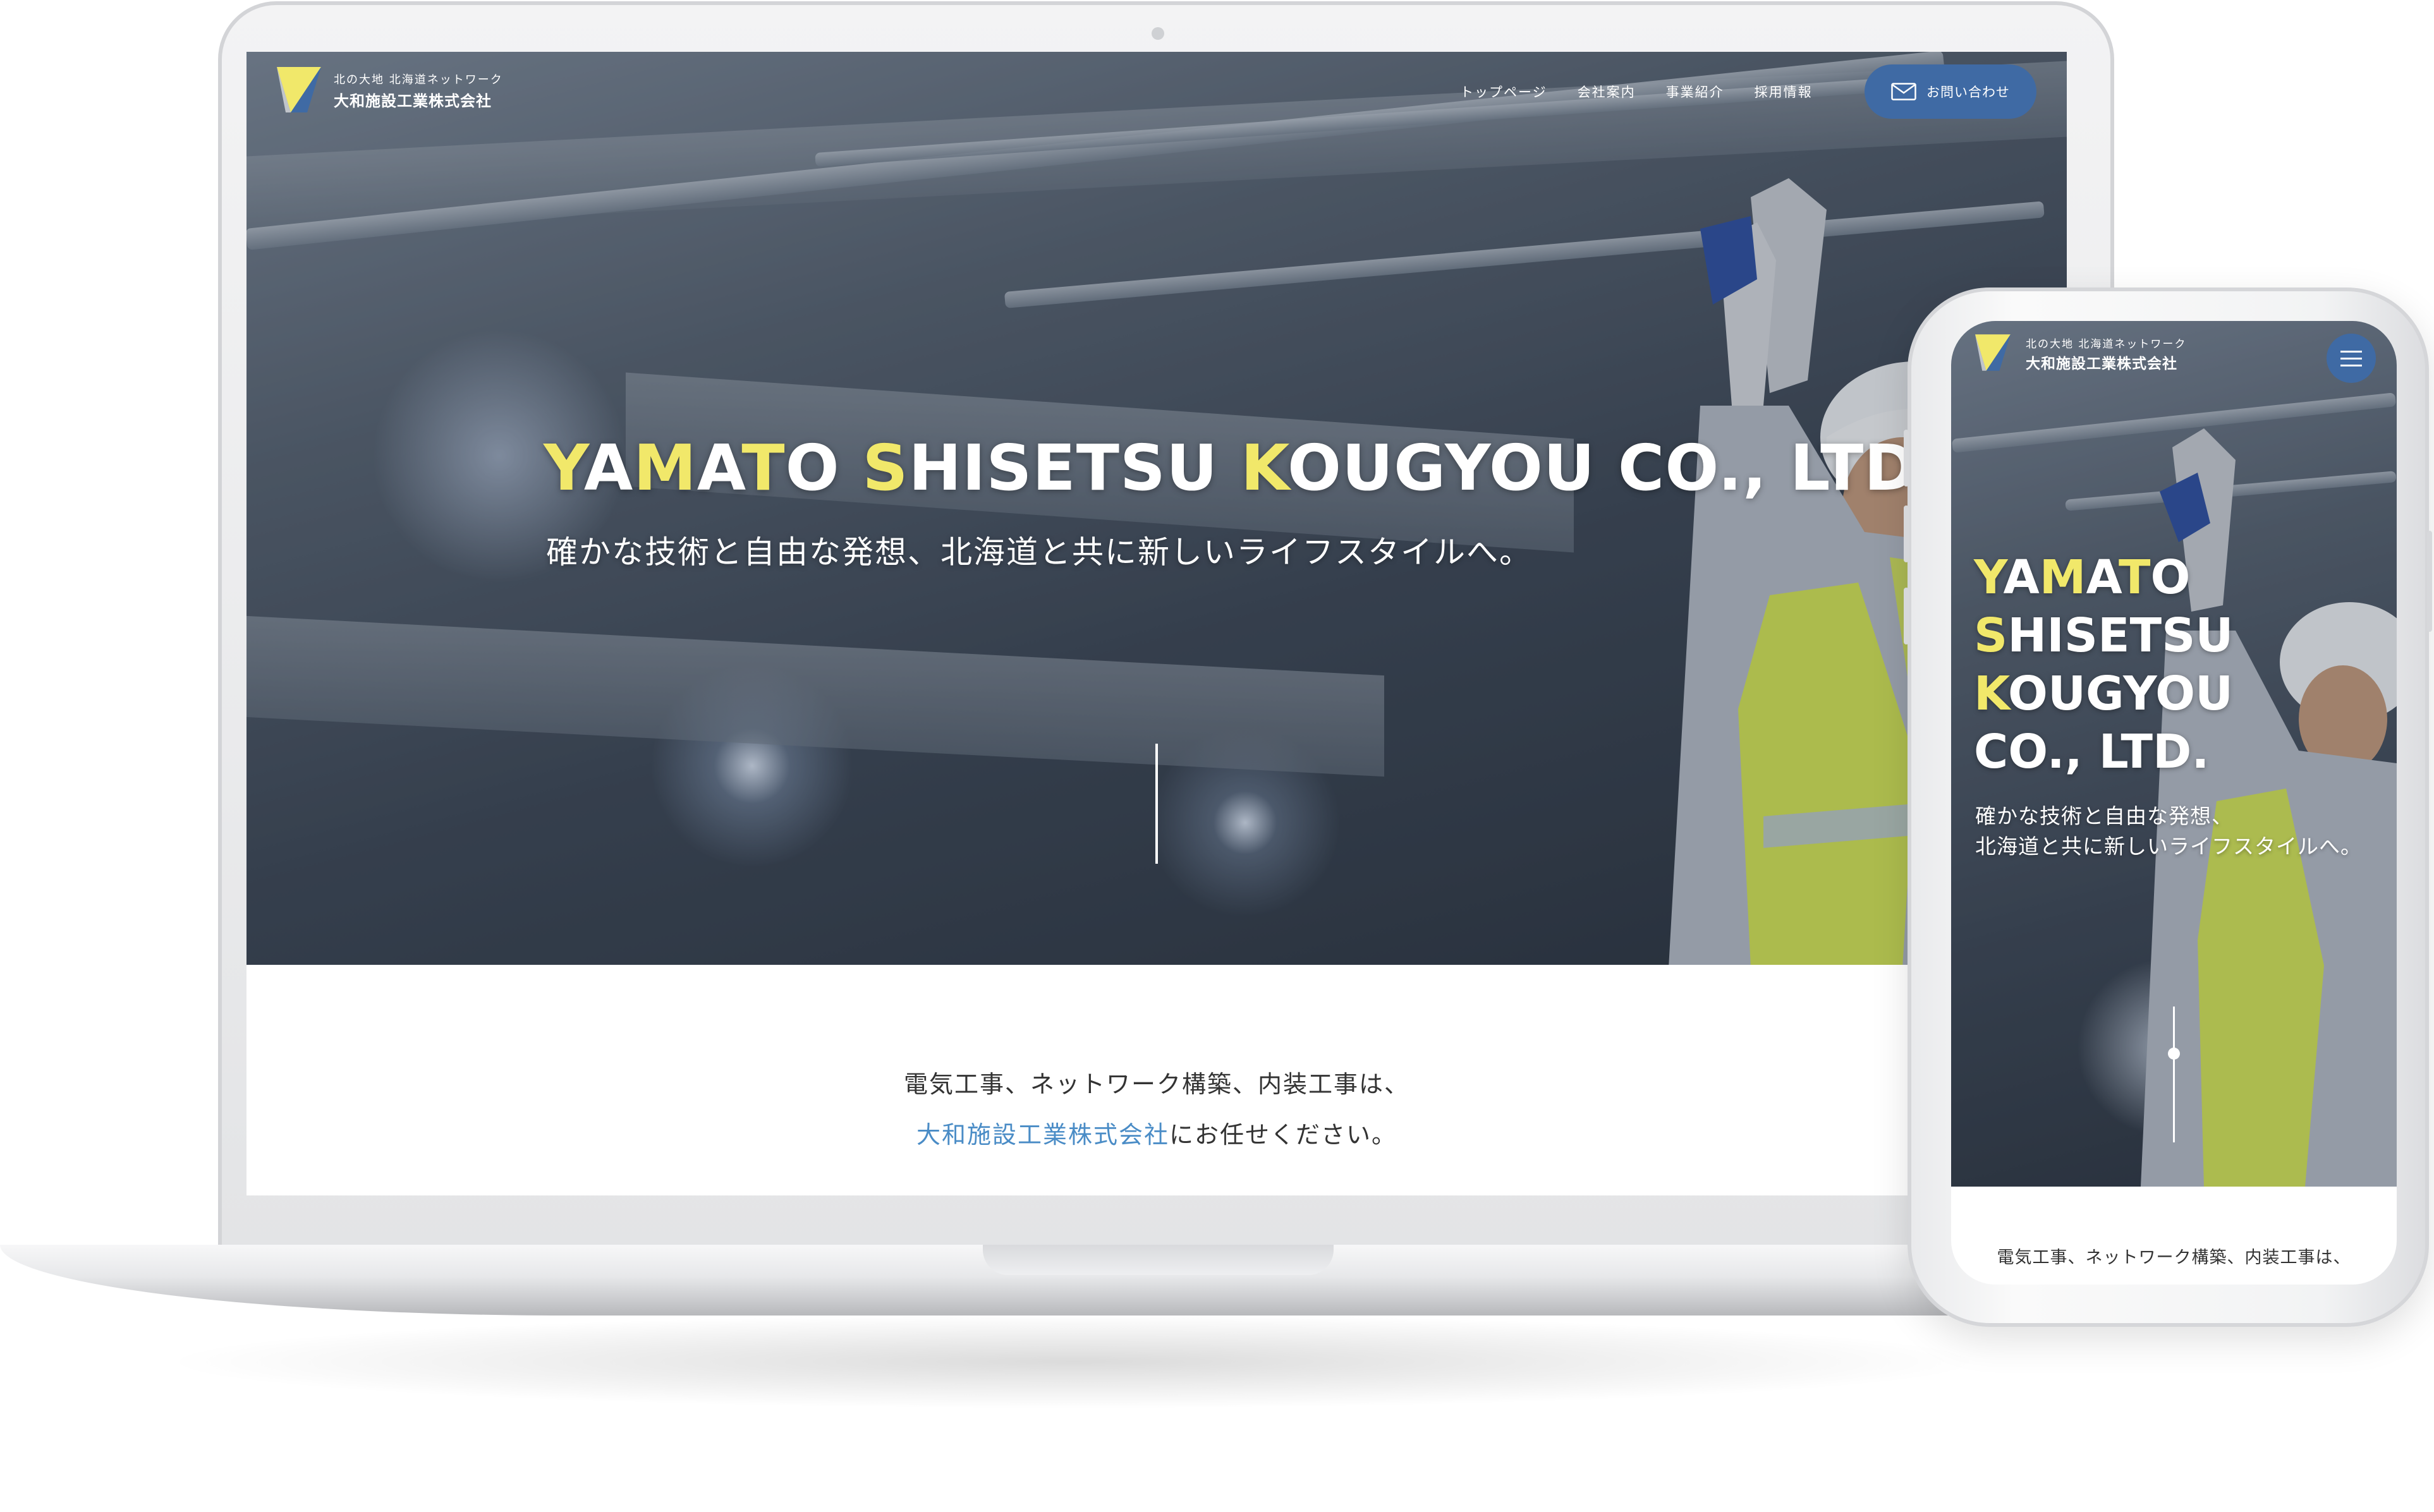 The width and height of the screenshot is (2434, 1512). I want to click on contact-button: お問い合わせ, so click(1951, 91).